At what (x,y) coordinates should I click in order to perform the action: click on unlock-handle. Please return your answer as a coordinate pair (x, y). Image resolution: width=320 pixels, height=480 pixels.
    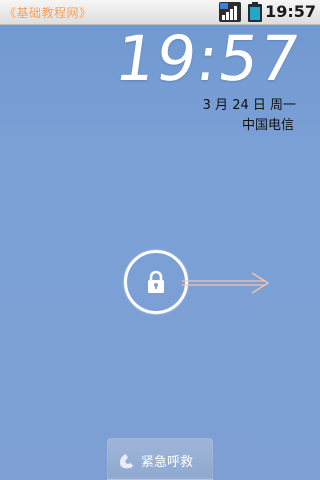
    Looking at the image, I should click on (156, 282).